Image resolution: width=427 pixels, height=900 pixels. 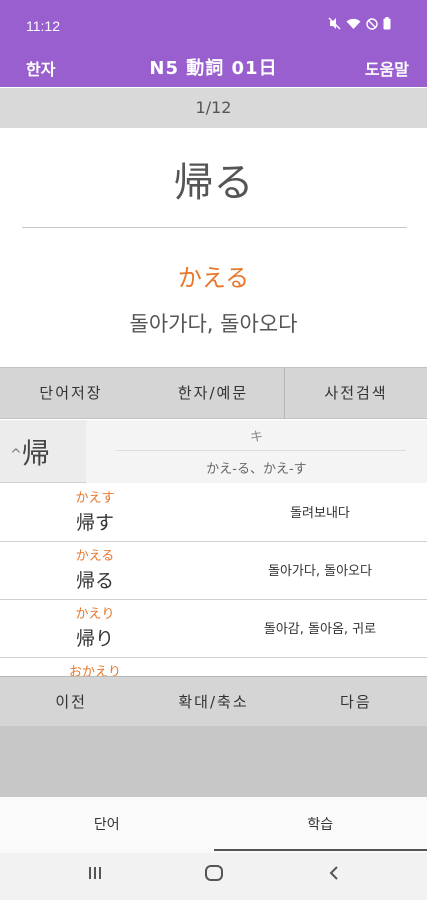 I want to click on list-item-furigana: おかえり, so click(x=94, y=670).